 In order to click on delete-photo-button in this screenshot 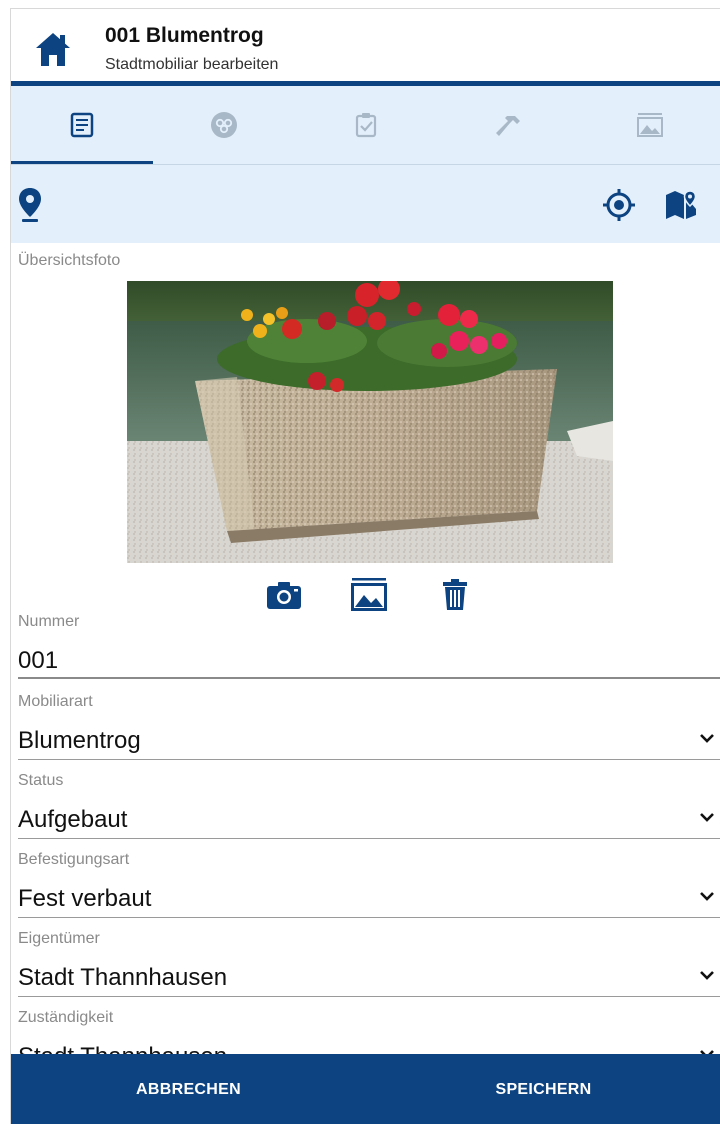, I will do `click(455, 595)`.